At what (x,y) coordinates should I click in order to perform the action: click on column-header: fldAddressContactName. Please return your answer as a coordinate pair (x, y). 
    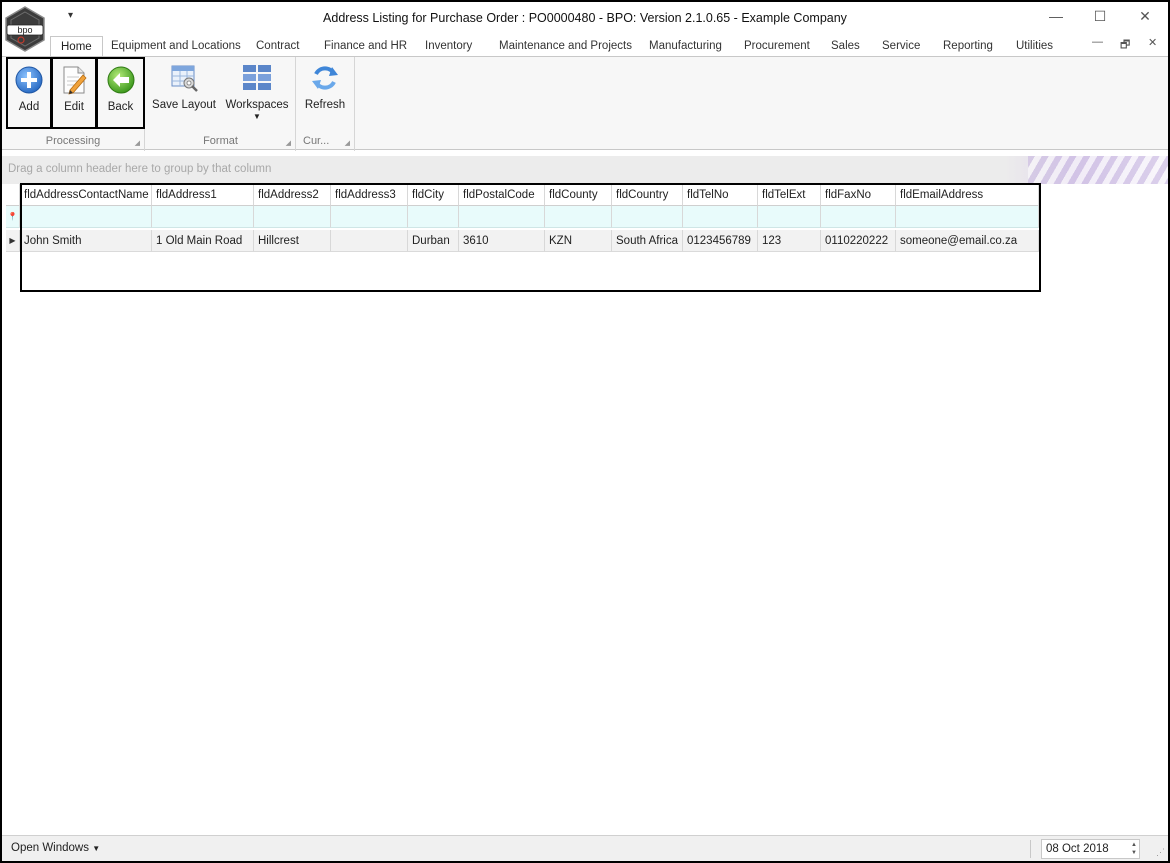
    Looking at the image, I should click on (86, 195).